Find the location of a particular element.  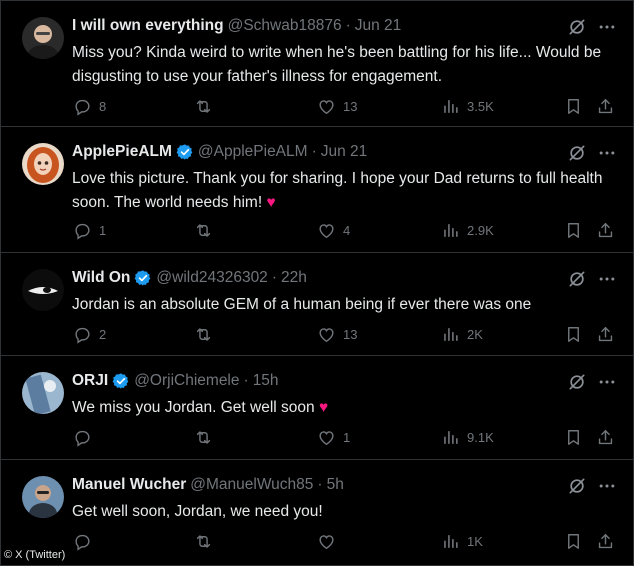

tweet-actions: 1 4 2.9K is located at coordinates (317, 230).